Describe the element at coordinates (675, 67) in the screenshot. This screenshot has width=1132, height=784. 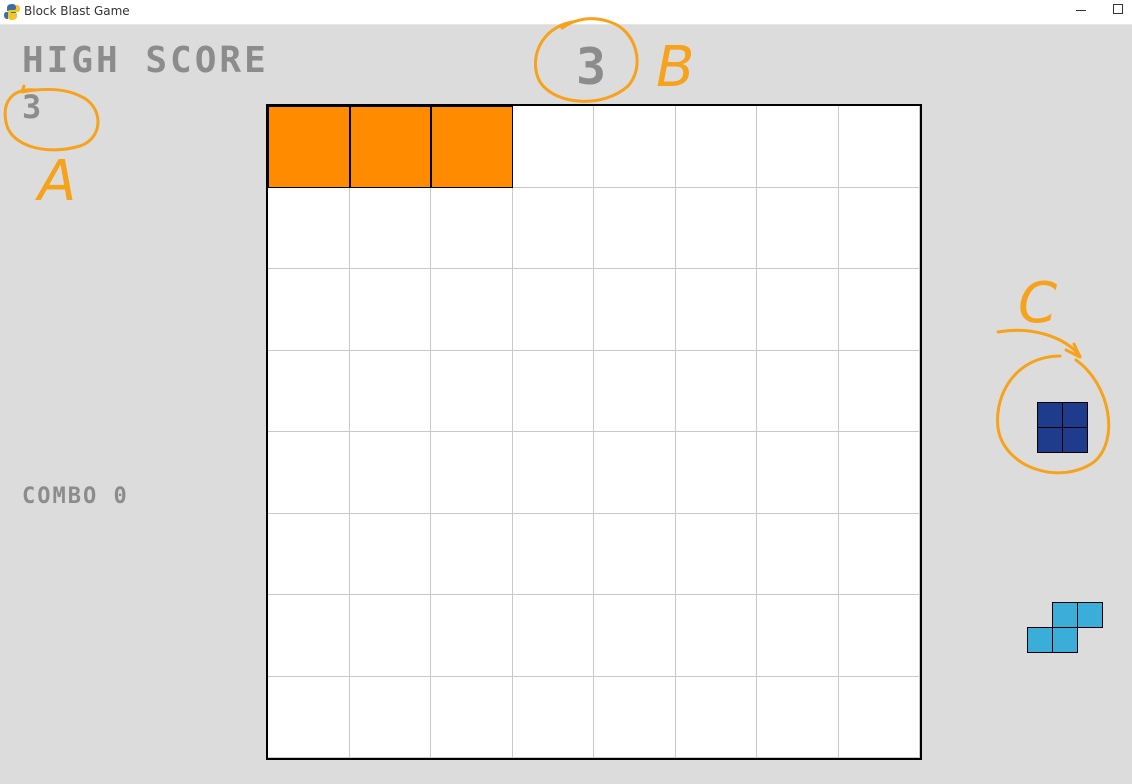
I see `annotation-label-b: B` at that location.